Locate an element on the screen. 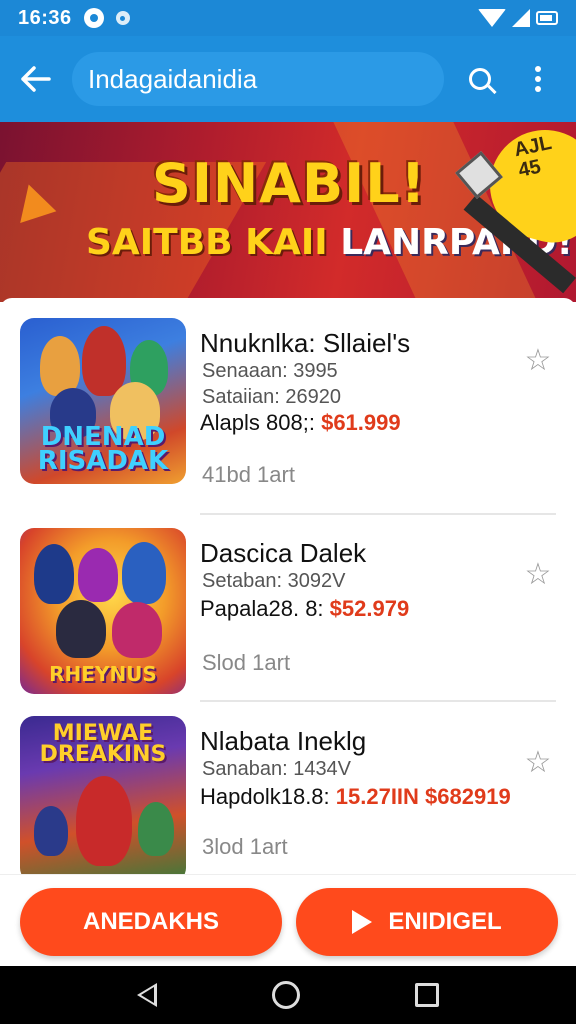 The width and height of the screenshot is (576, 1024). anedakhs-button: ANEDAKHS is located at coordinates (151, 922).